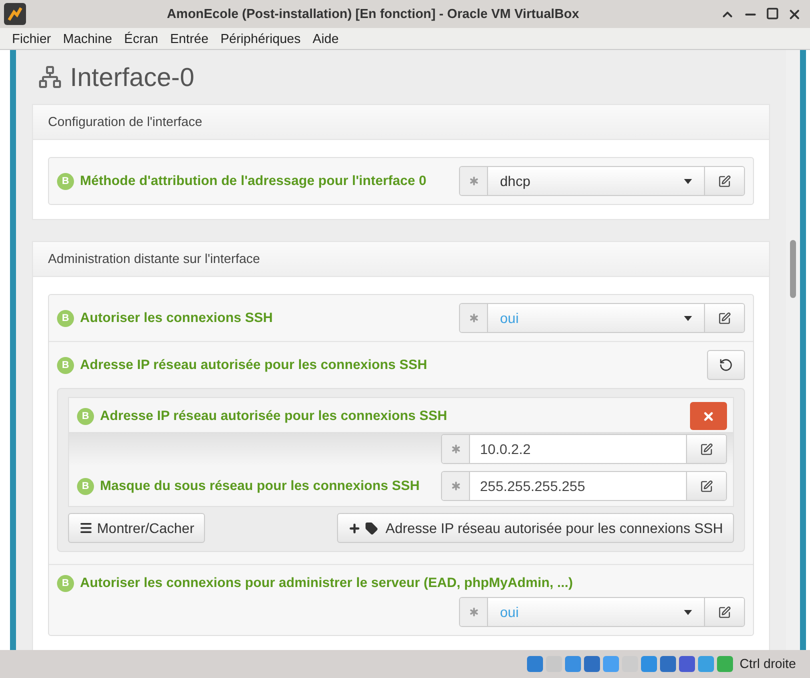 The image size is (810, 678). What do you see at coordinates (768, 664) in the screenshot?
I see `host-key-label: Ctrl droite` at bounding box center [768, 664].